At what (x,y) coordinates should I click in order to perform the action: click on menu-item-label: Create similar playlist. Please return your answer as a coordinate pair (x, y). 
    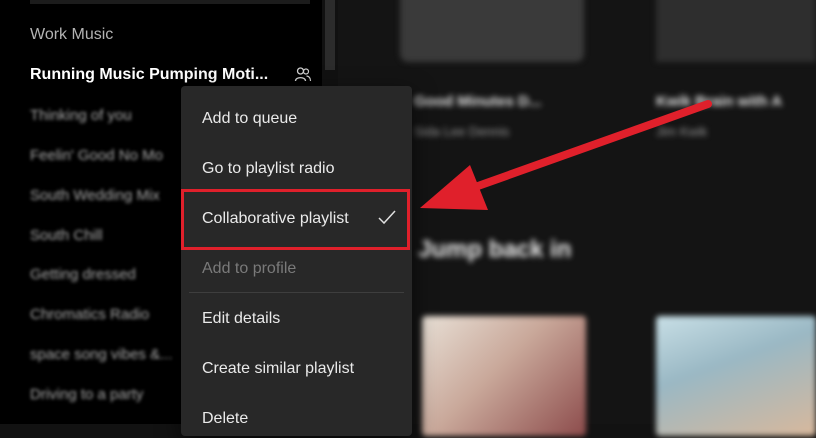
    Looking at the image, I should click on (278, 368).